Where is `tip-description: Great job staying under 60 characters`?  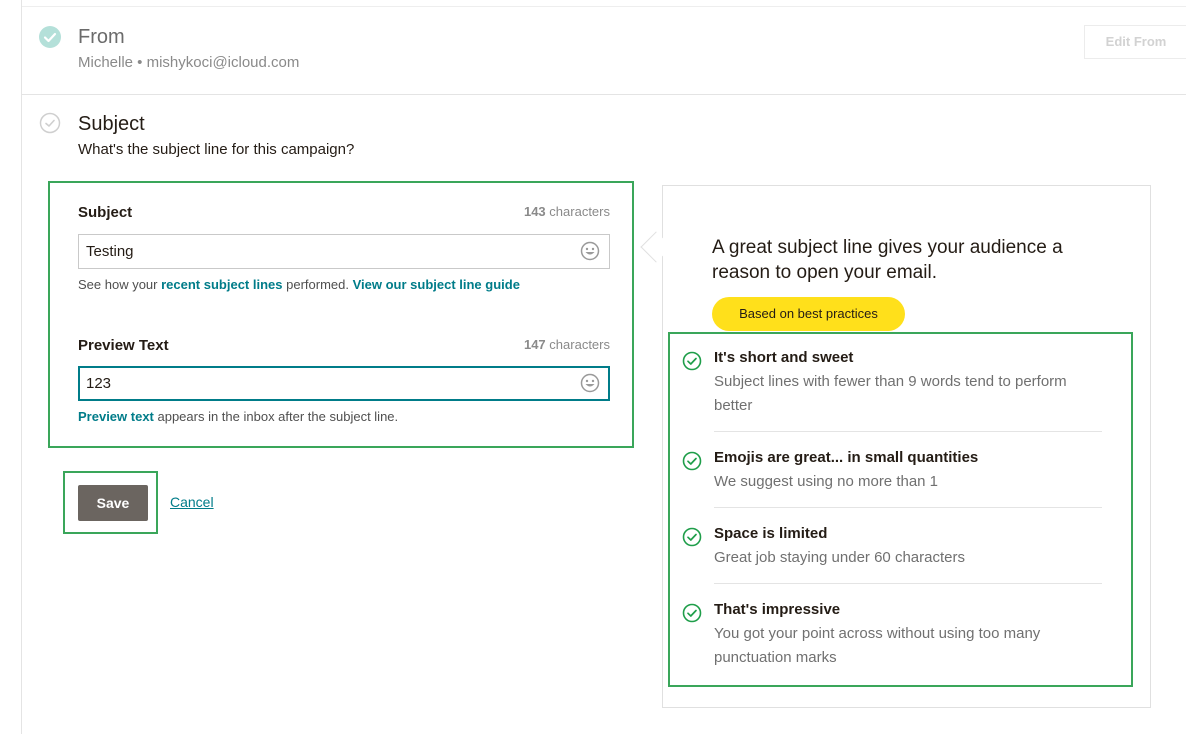
tip-description: Great job staying under 60 characters is located at coordinates (839, 557).